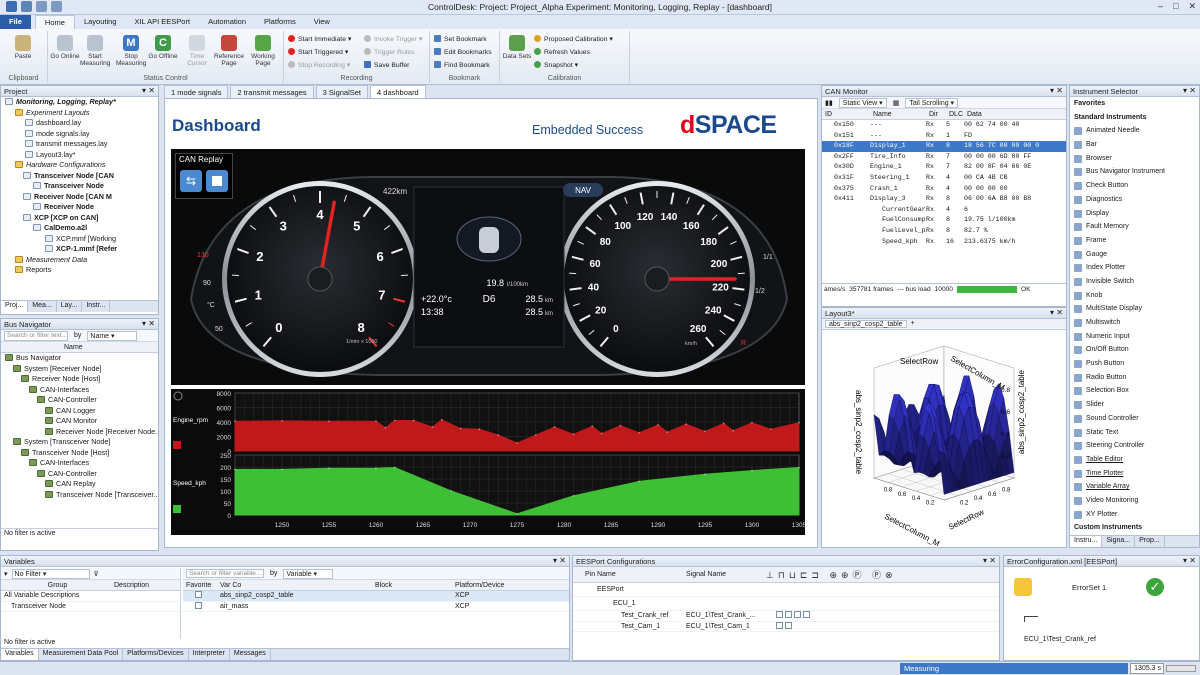 The height and width of the screenshot is (675, 1200). Describe the element at coordinates (1134, 241) in the screenshot. I see `instrument-frame: Frame` at that location.